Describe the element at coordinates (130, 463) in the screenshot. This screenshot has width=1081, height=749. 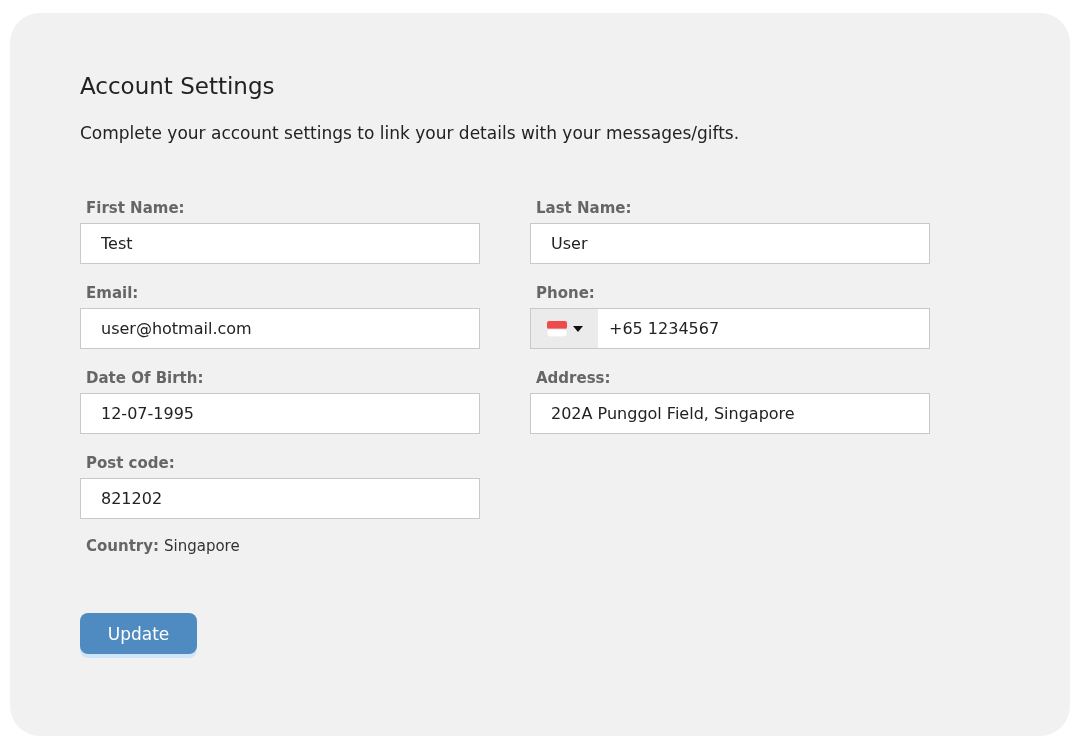
I see `field-label: Post code:` at that location.